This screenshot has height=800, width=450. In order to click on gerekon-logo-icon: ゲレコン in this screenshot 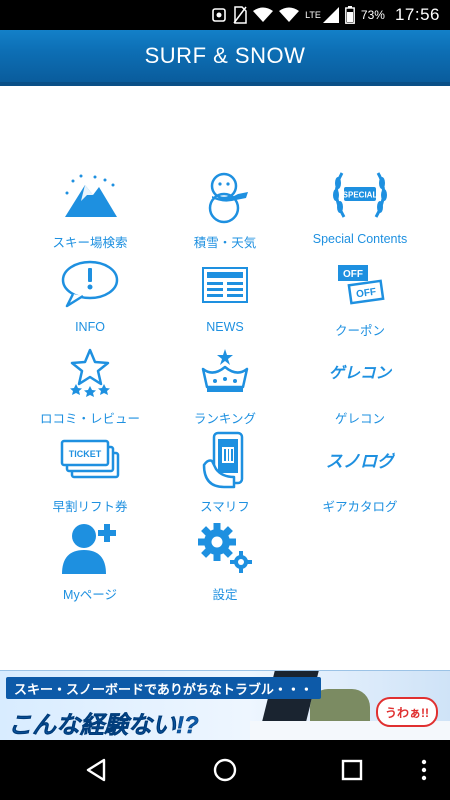, I will do `click(360, 372)`.